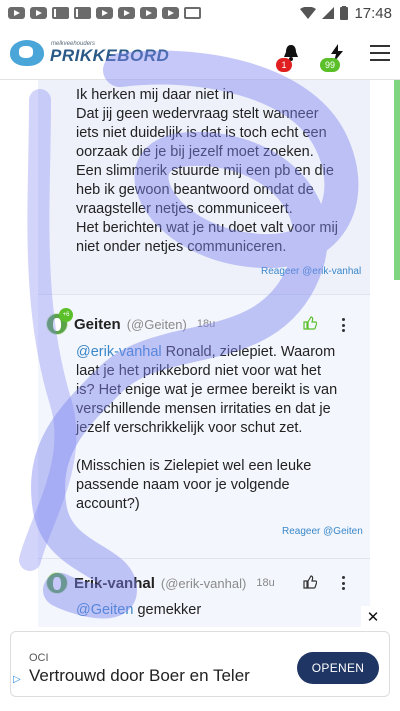  Describe the element at coordinates (17, 679) in the screenshot. I see `ad-info-icon: ▷` at that location.